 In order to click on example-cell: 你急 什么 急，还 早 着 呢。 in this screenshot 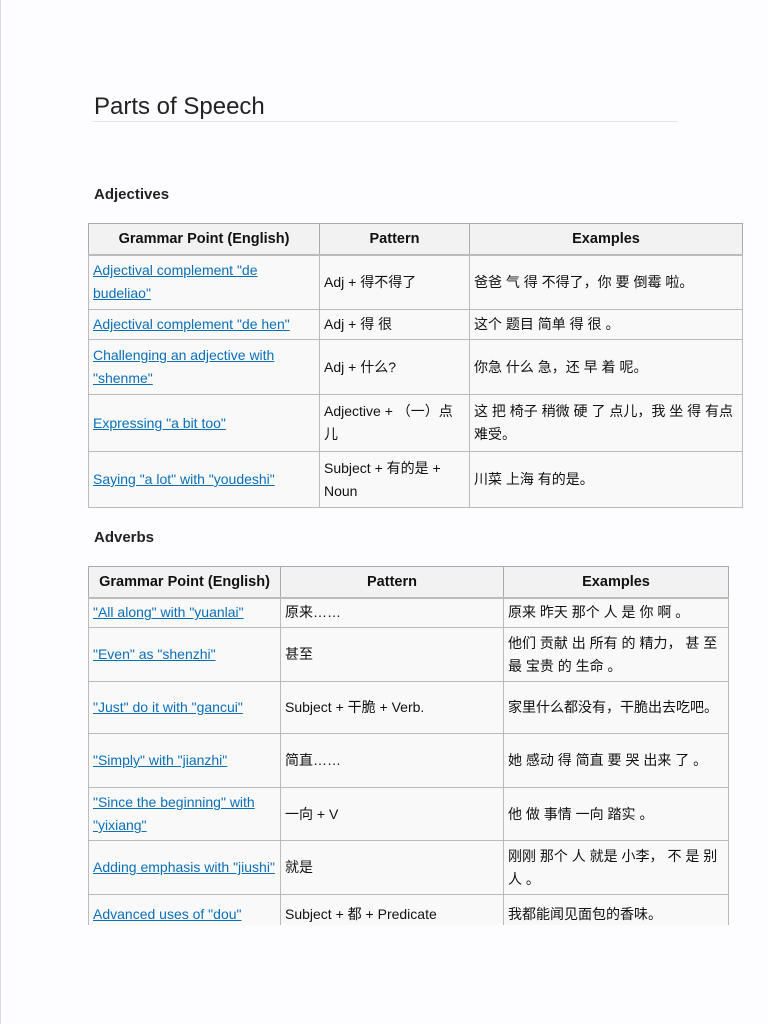, I will do `click(606, 367)`.